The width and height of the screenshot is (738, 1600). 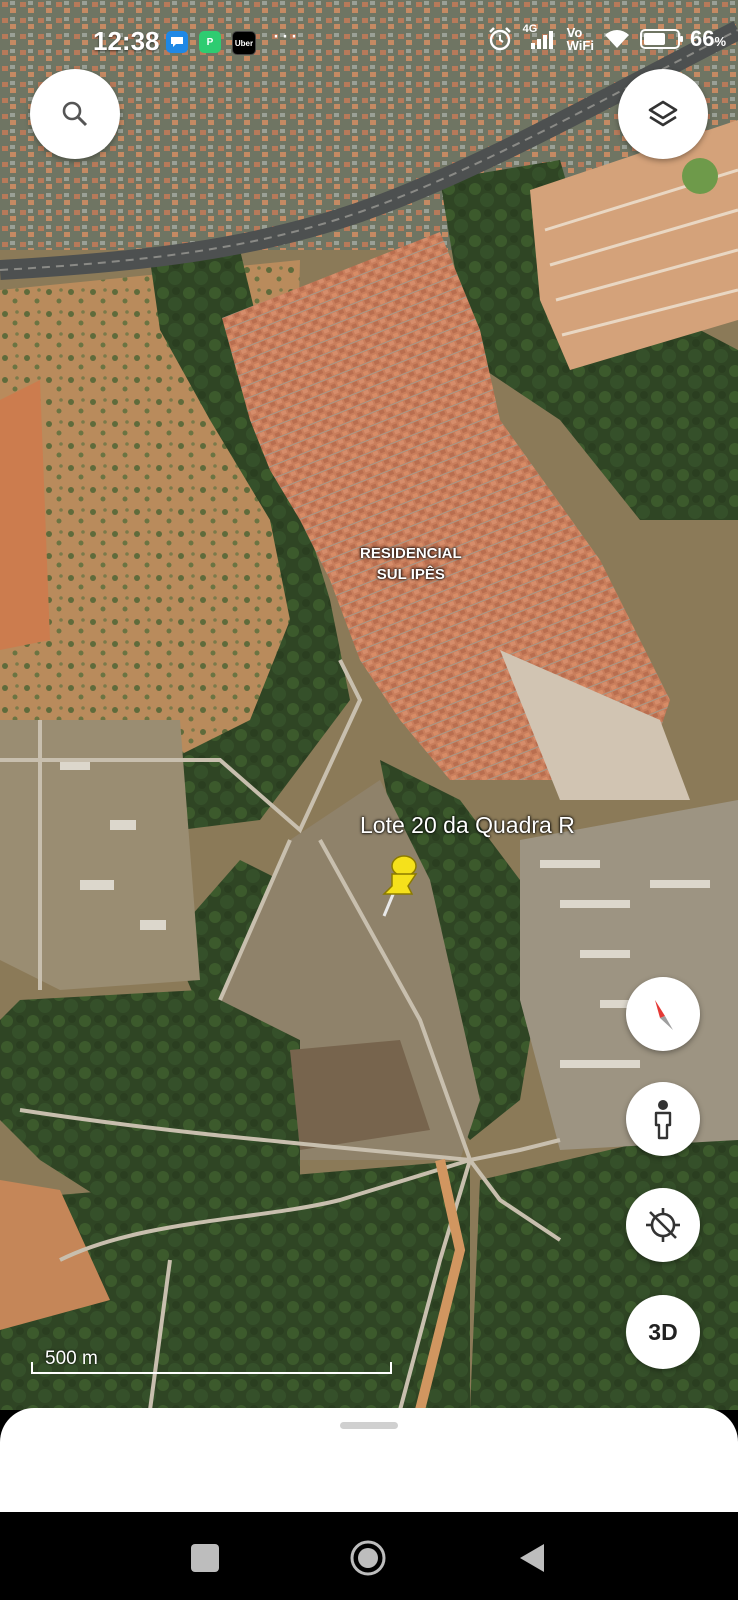 I want to click on wifi-icon, so click(x=616, y=39).